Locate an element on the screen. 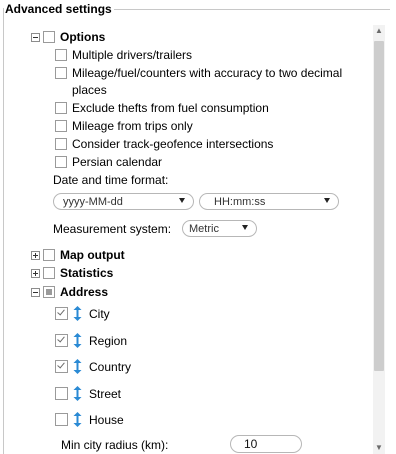 The width and height of the screenshot is (396, 454). vertical-scrollbar: ▲ ▼ is located at coordinates (379, 239).